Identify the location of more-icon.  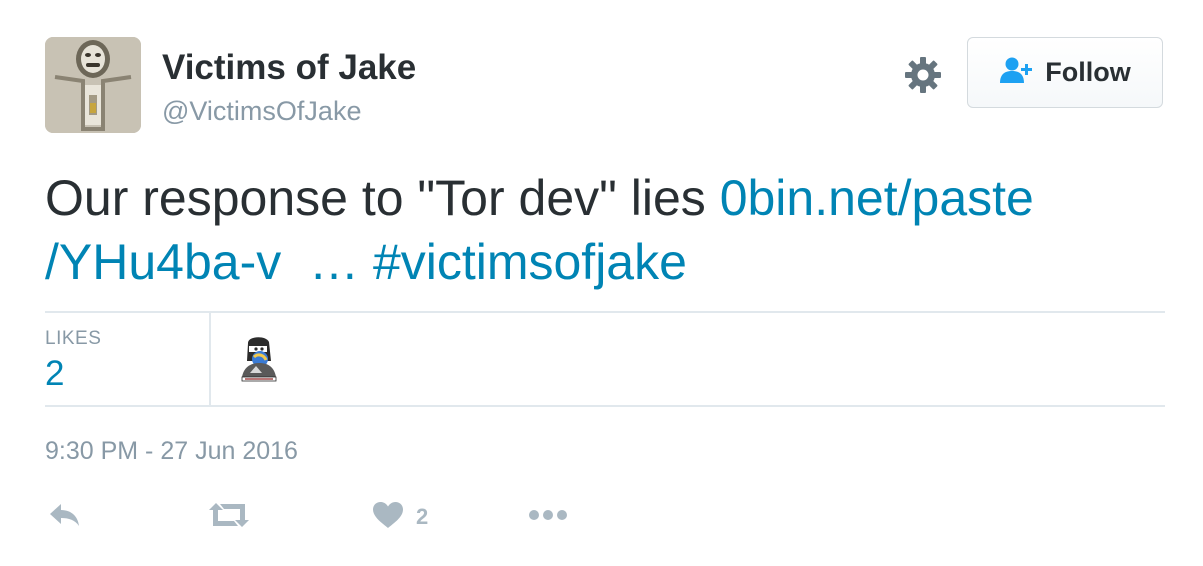
(548, 517).